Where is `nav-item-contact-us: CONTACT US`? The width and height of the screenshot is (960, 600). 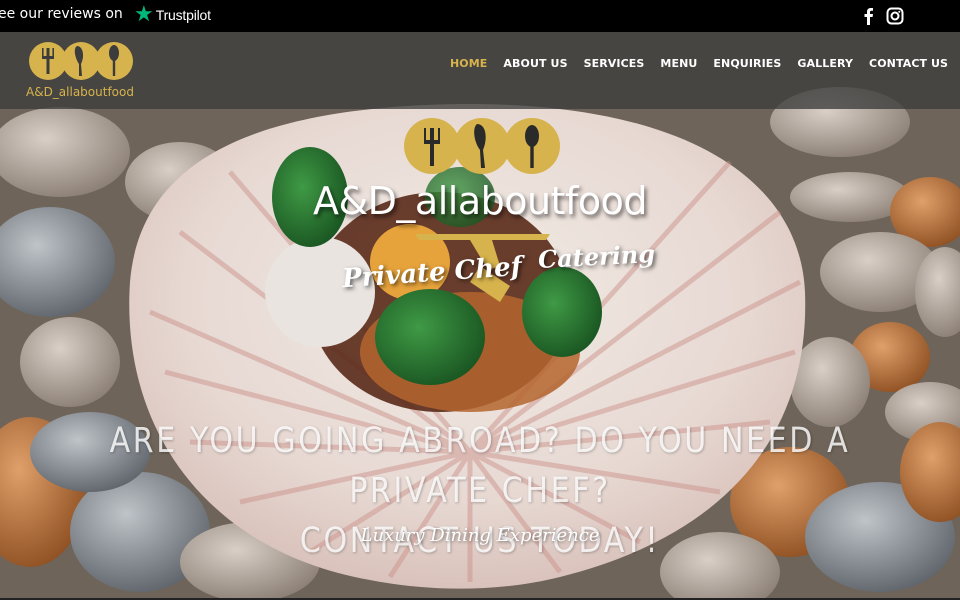
nav-item-contact-us: CONTACT US is located at coordinates (908, 63).